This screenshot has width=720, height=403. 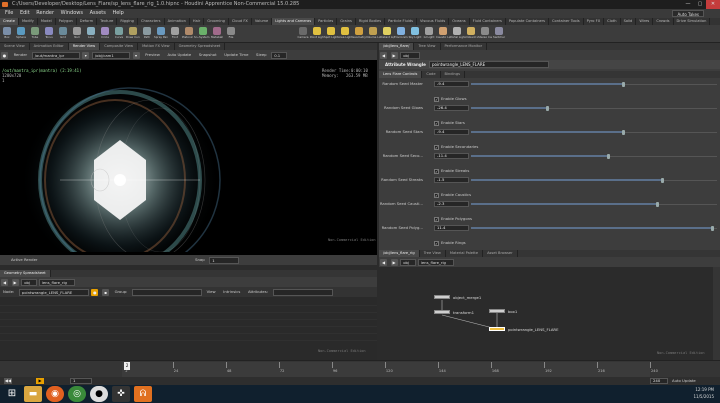 What do you see at coordinates (127, 21) in the screenshot?
I see `shelf-tab: Rigging` at bounding box center [127, 21].